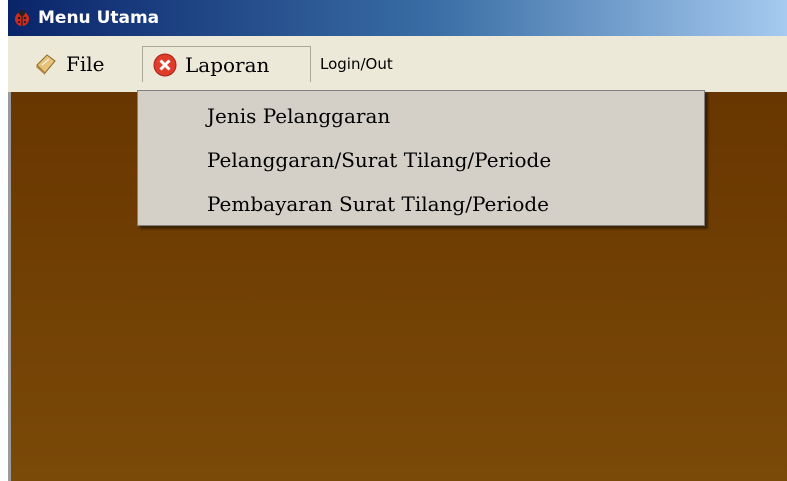 Image resolution: width=787 pixels, height=481 pixels. I want to click on red-x-icon, so click(165, 65).